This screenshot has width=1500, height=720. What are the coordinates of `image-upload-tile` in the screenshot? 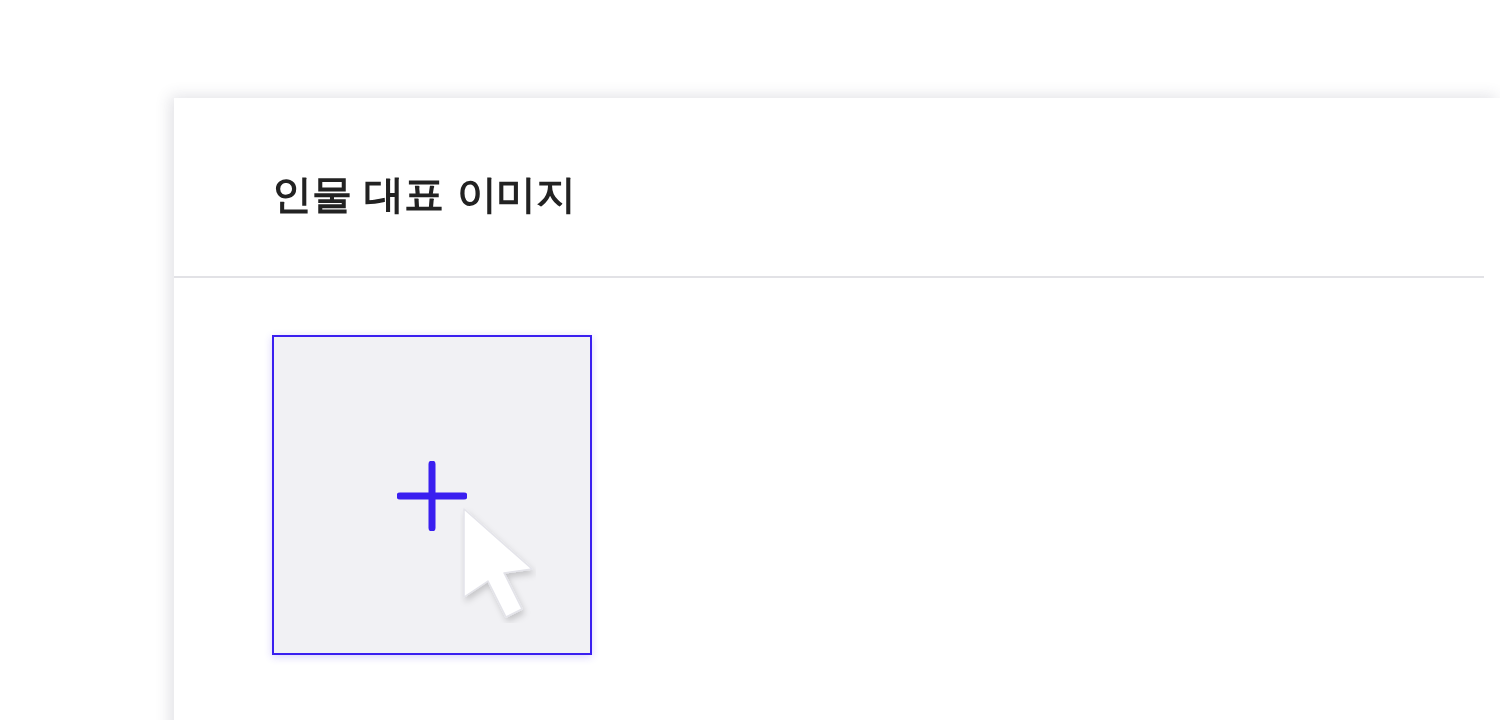 It's located at (432, 495).